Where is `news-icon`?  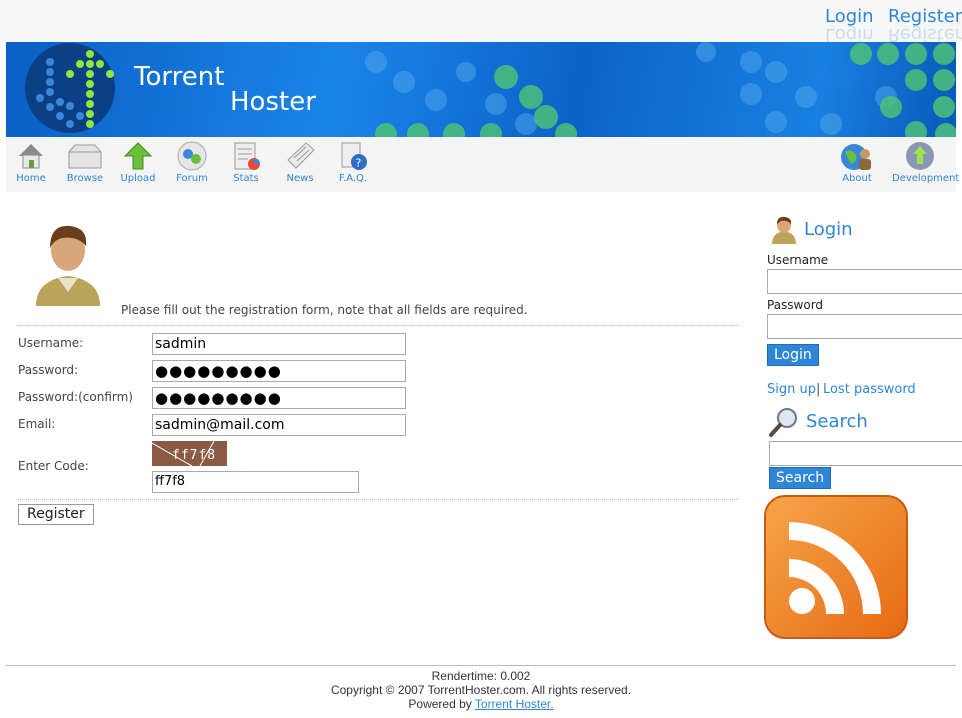 news-icon is located at coordinates (301, 155).